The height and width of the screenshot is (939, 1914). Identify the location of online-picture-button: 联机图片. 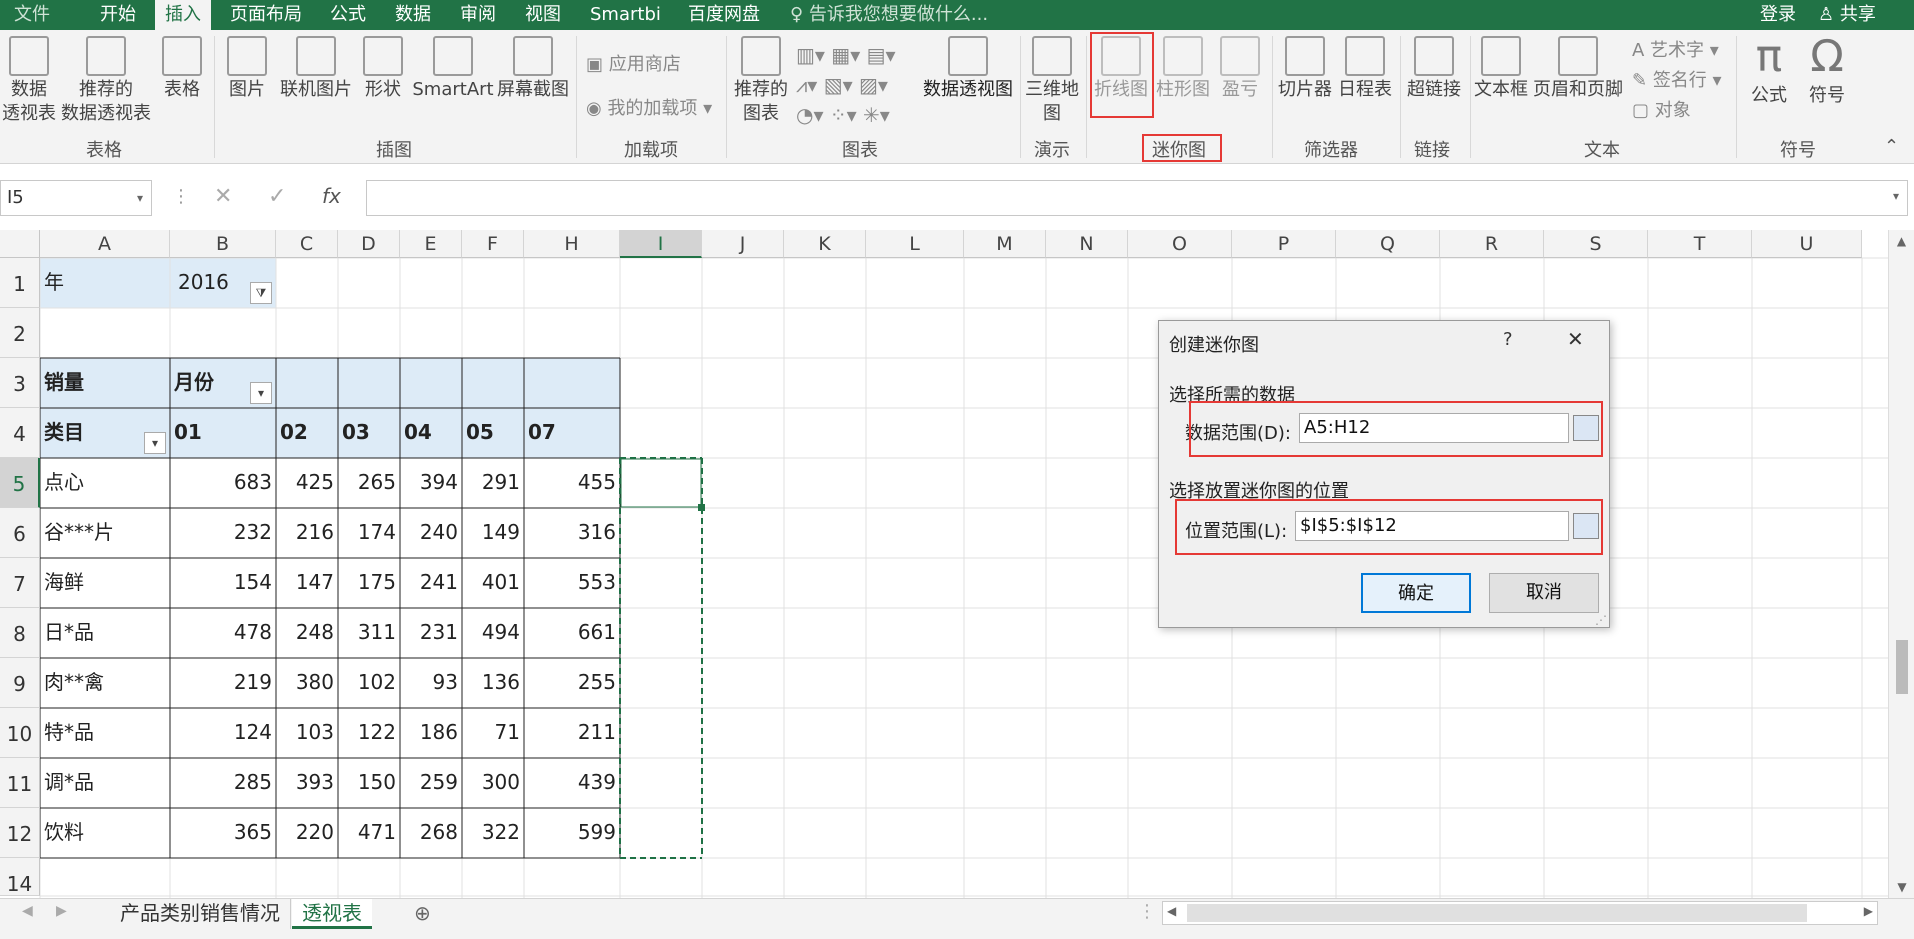
(316, 69).